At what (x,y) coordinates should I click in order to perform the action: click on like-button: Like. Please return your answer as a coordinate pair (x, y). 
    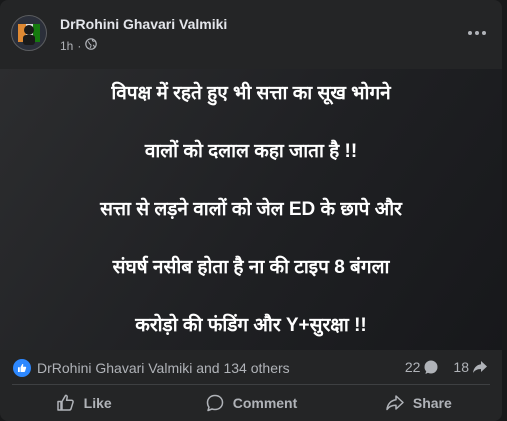
    Looking at the image, I should click on (83, 403).